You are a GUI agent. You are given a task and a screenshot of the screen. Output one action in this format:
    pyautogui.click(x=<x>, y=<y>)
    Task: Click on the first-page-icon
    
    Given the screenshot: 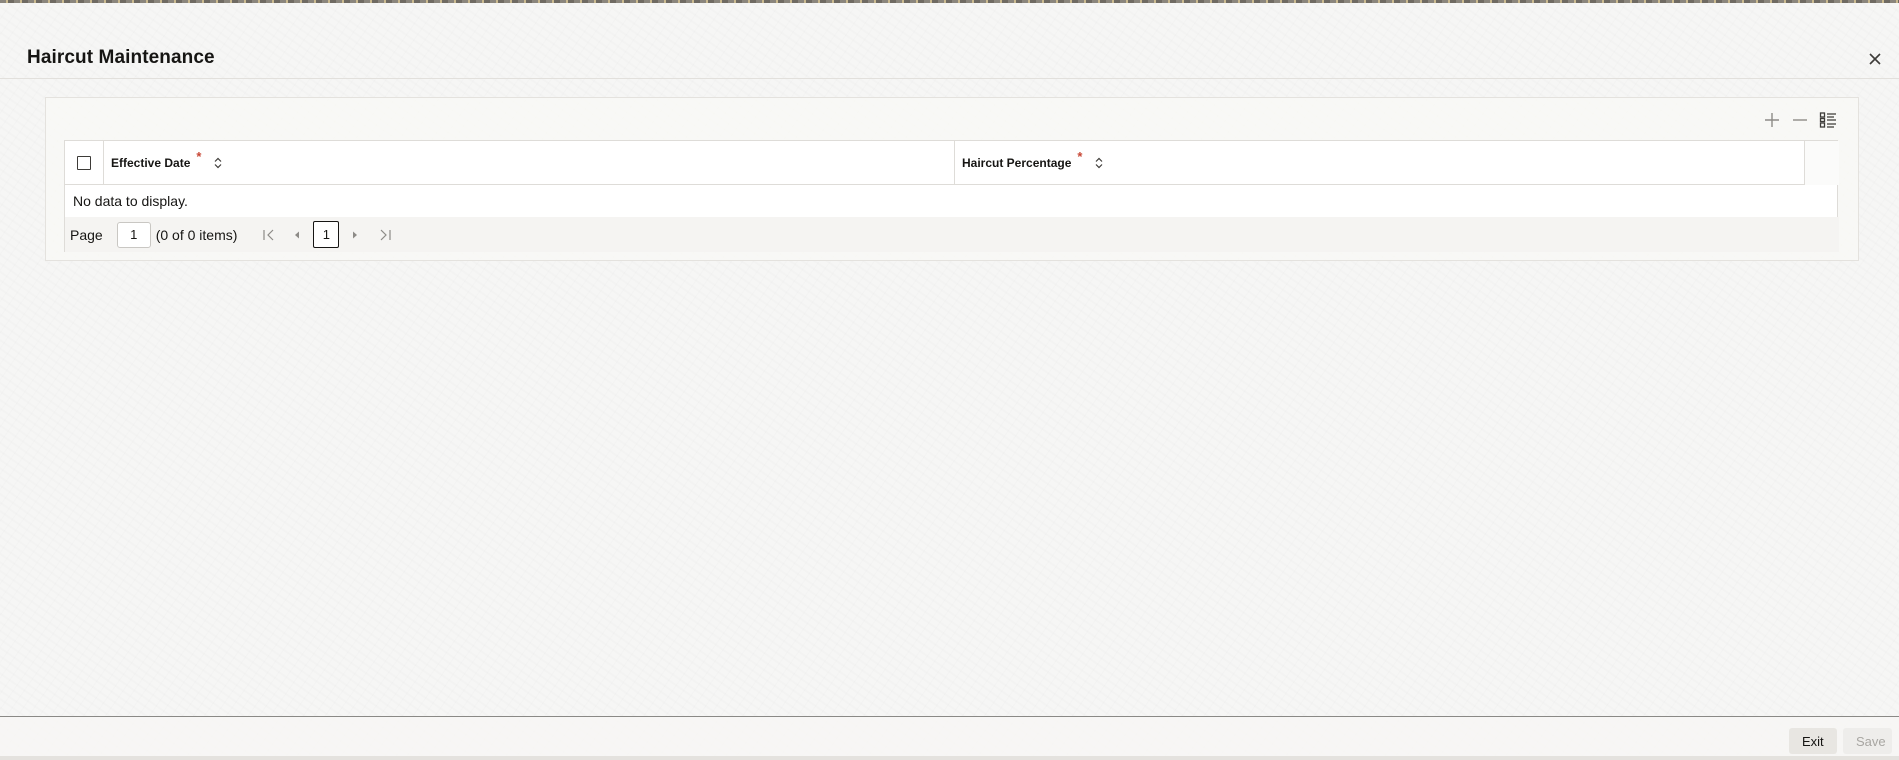 What is the action you would take?
    pyautogui.click(x=269, y=235)
    